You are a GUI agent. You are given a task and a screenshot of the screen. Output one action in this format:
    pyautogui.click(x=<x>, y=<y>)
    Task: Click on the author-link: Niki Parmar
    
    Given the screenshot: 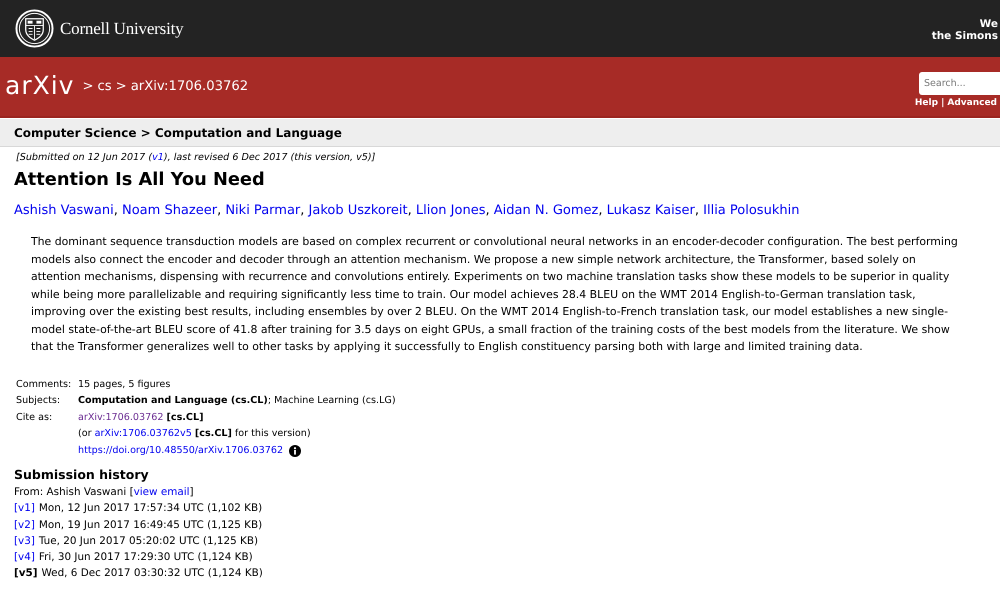 What is the action you would take?
    pyautogui.click(x=262, y=210)
    